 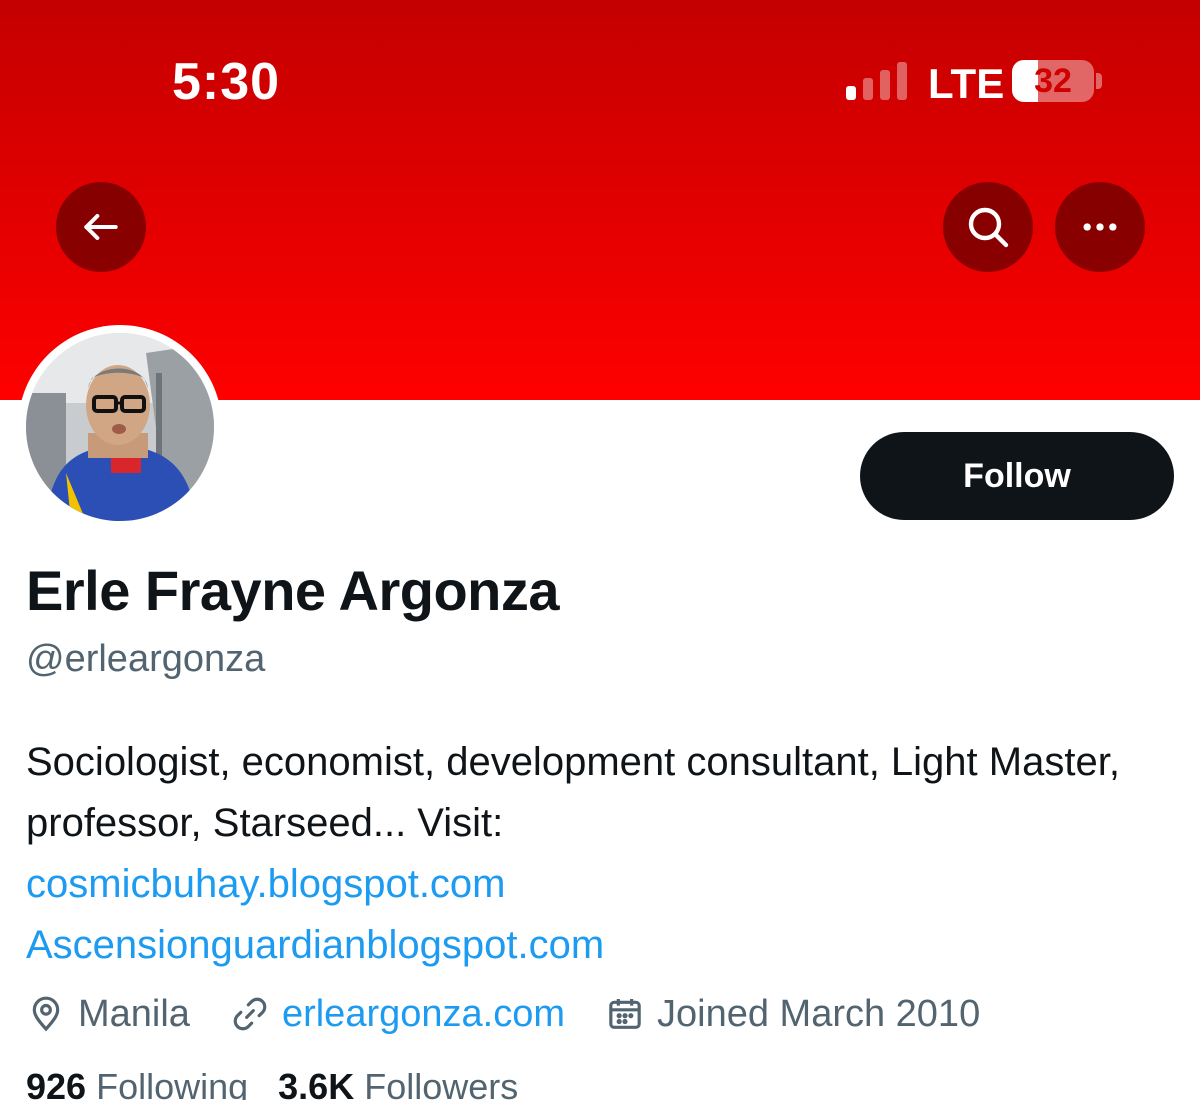 I want to click on battery-level: 32, so click(x=1053, y=81).